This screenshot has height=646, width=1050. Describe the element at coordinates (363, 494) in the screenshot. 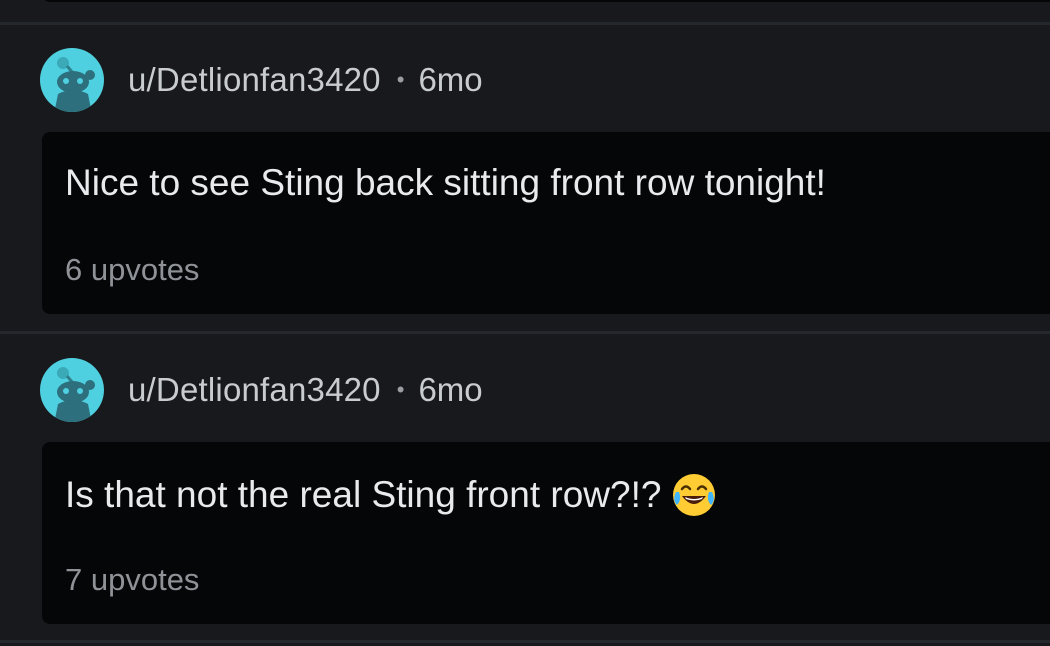

I see `comment-text-content: Is that not the real Sting front row?!?` at that location.